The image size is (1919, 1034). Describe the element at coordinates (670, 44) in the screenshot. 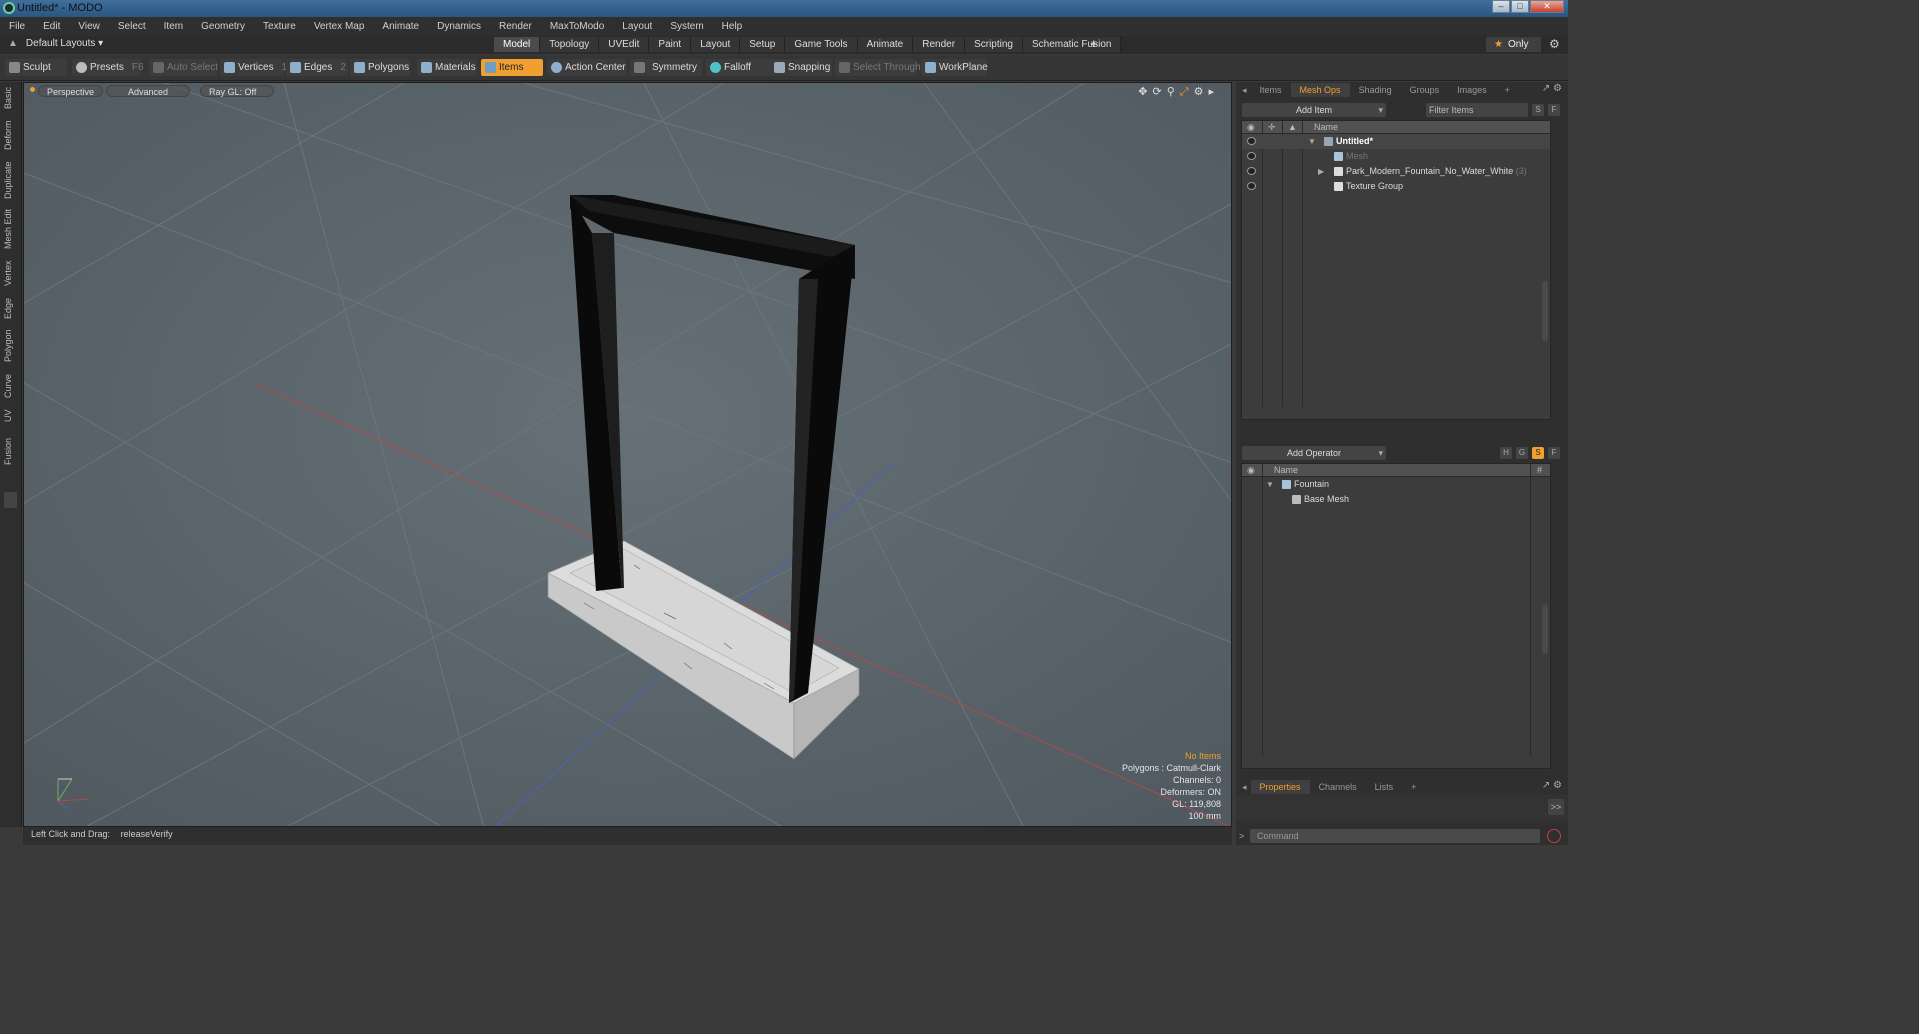

I see `tab-paint: Paint` at that location.